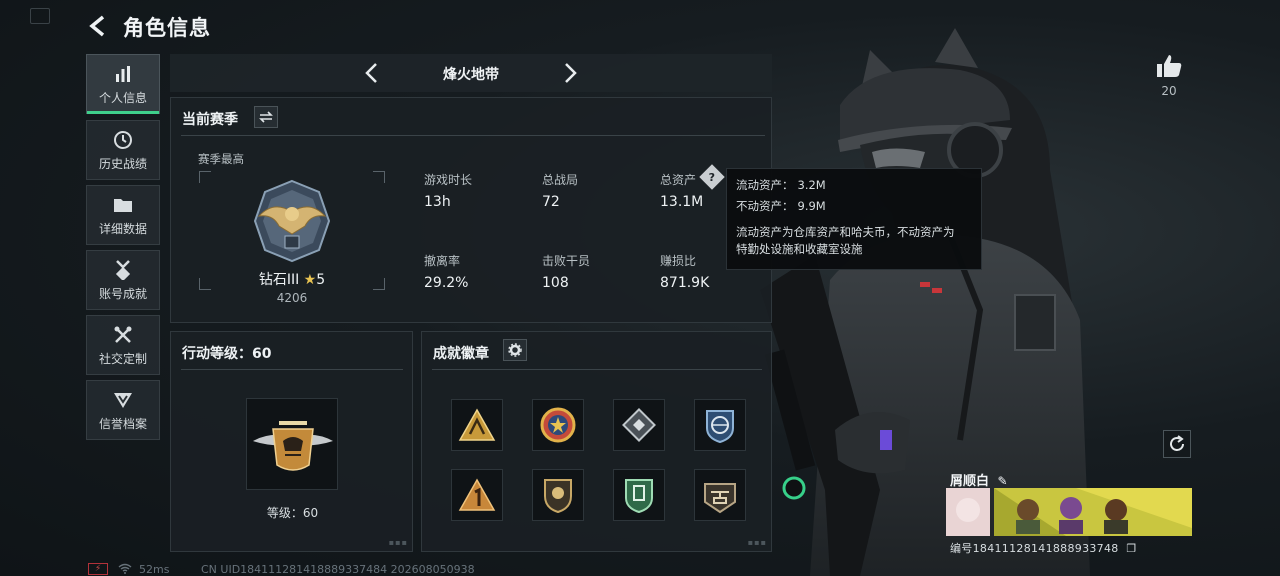  What do you see at coordinates (765, 205) in the screenshot?
I see `tooltip-fixed-label: 不动资产：` at bounding box center [765, 205].